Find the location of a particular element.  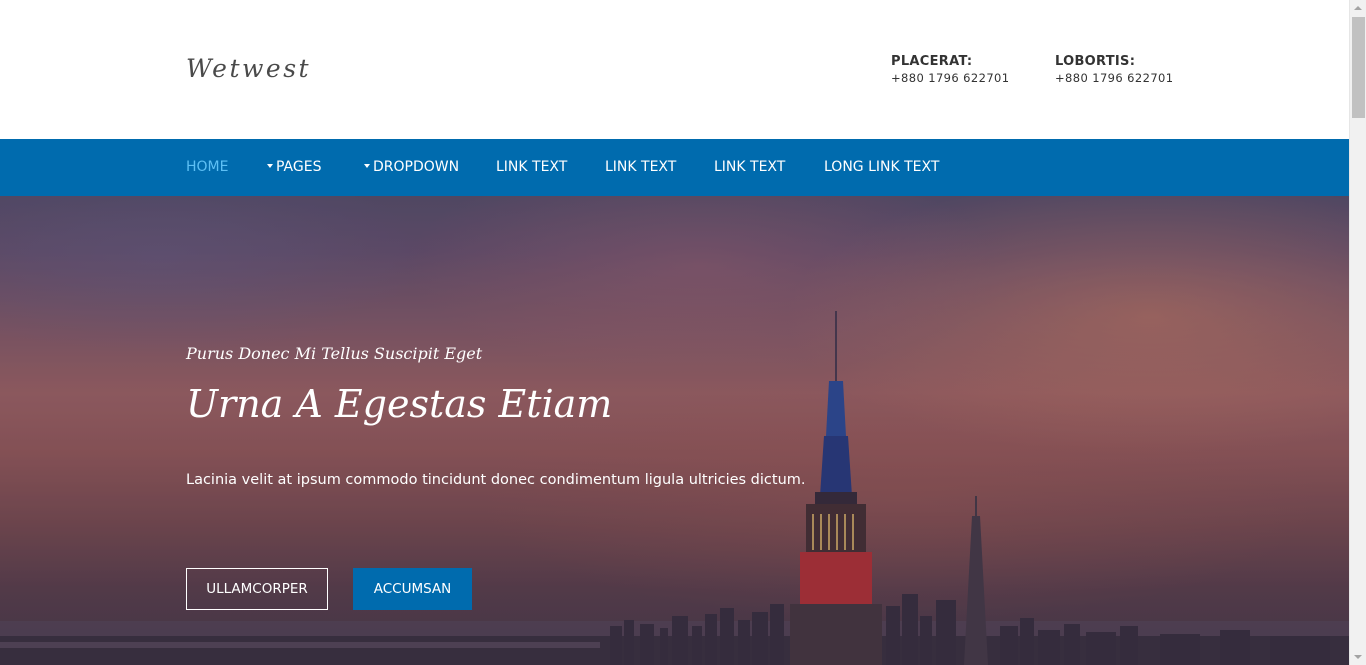

nav-item-label: HOME is located at coordinates (207, 167).